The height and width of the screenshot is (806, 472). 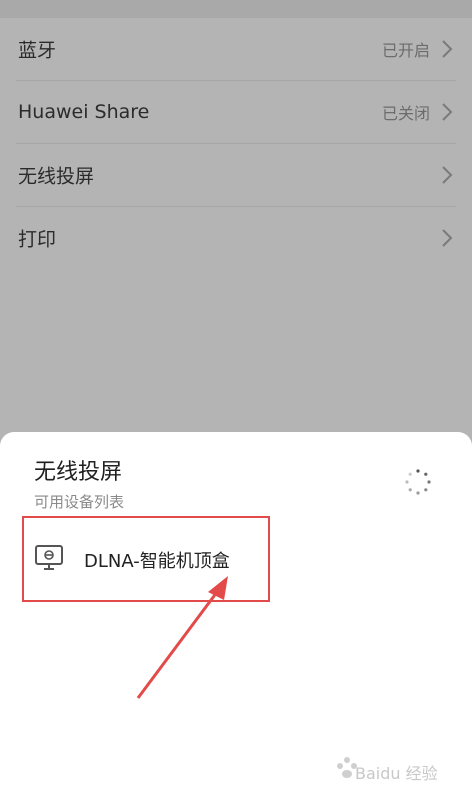 I want to click on settings-item-label: 无线投屏, so click(x=56, y=176).